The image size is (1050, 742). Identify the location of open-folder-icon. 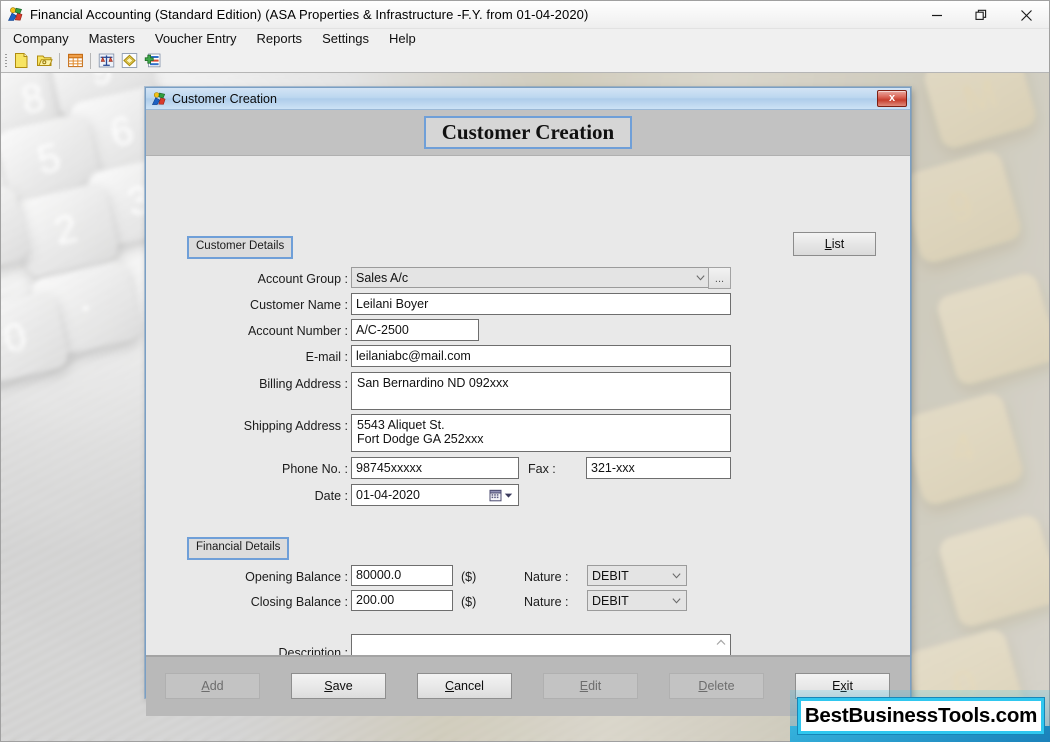
(44, 61).